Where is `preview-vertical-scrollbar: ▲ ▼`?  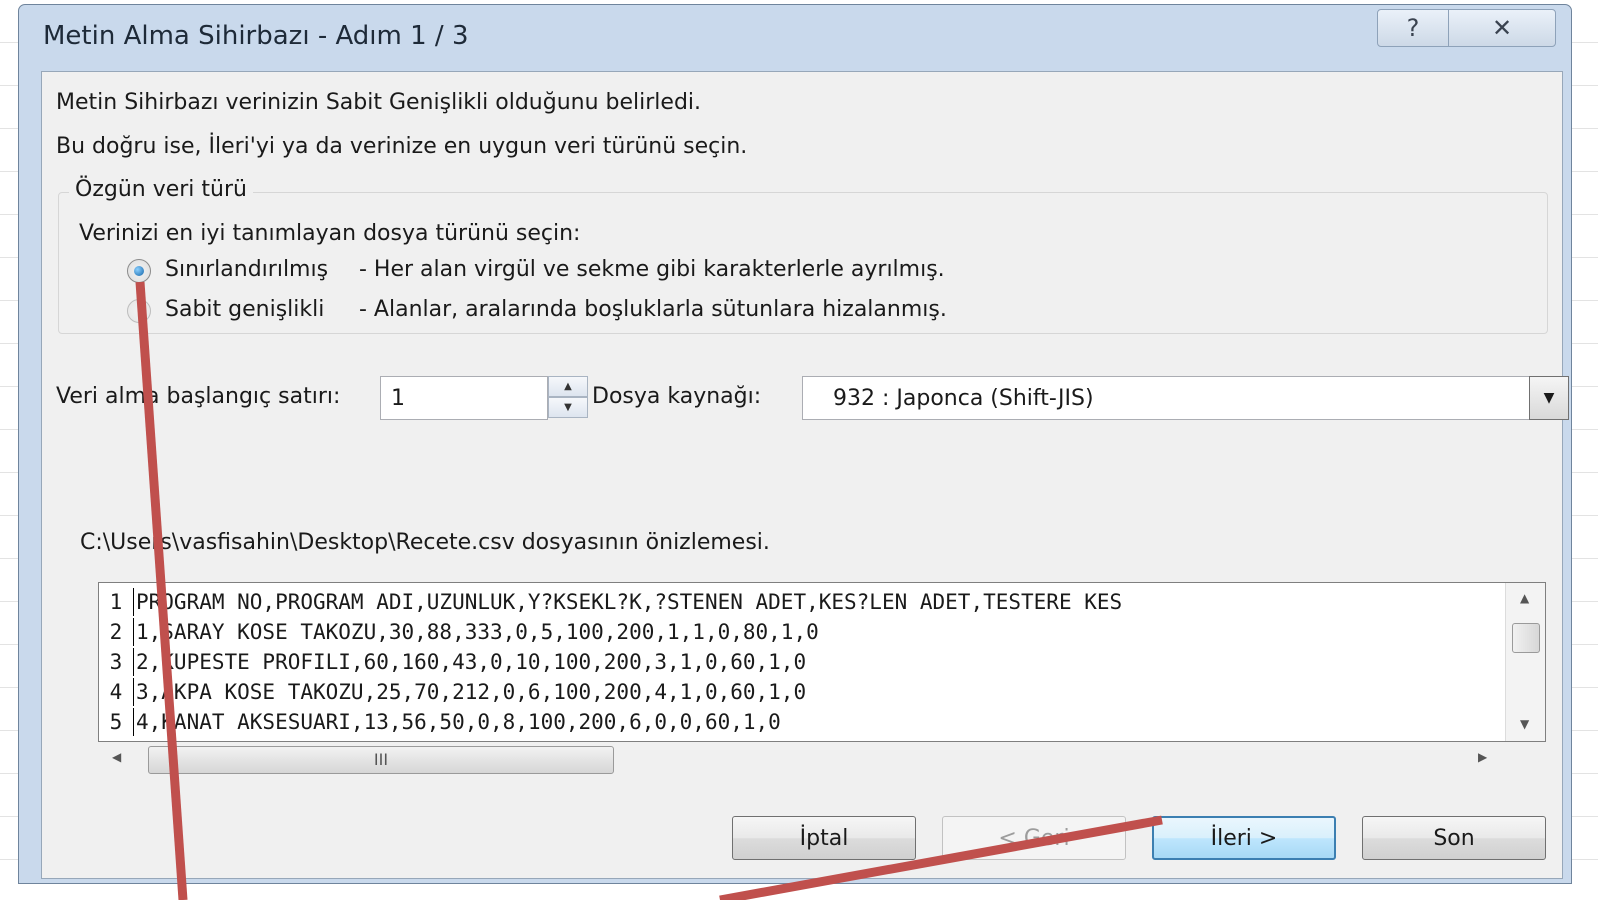
preview-vertical-scrollbar: ▲ ▼ is located at coordinates (1525, 662).